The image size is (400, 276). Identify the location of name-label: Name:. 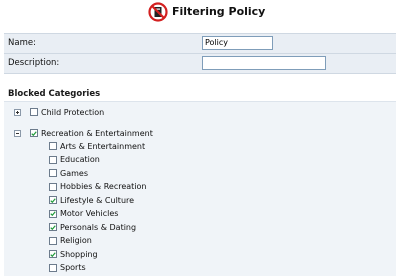
(22, 43).